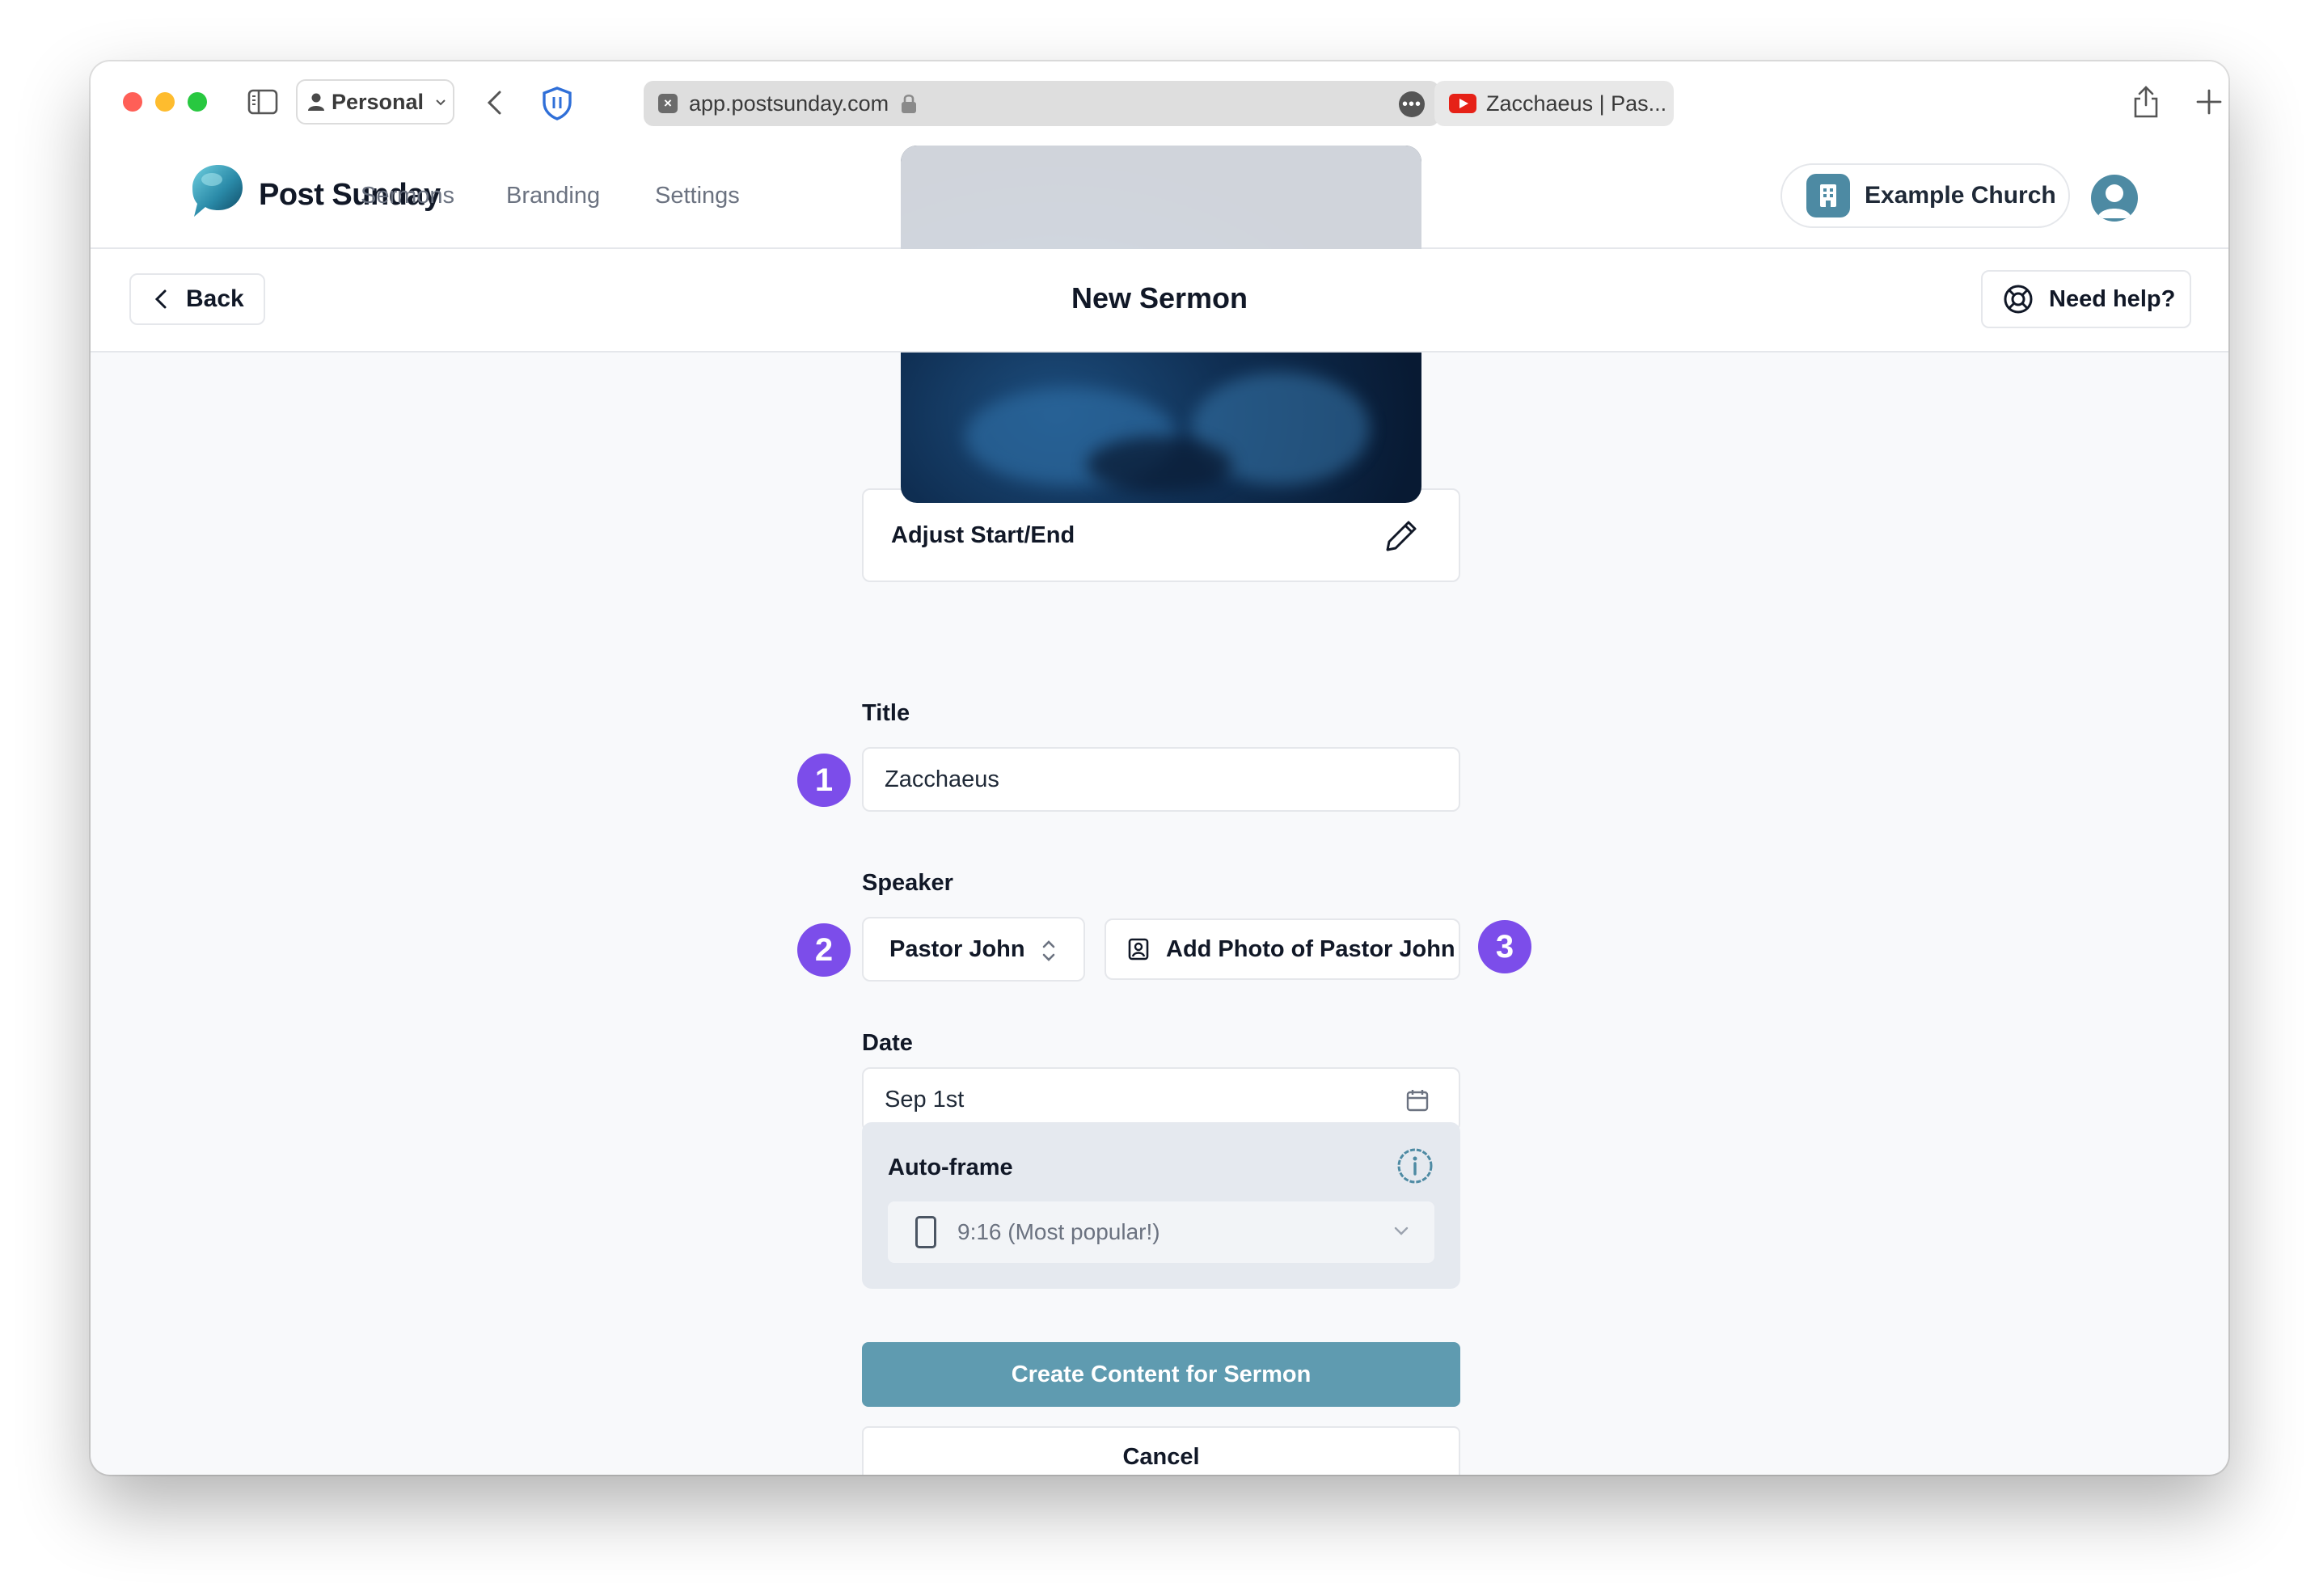 The height and width of the screenshot is (1596, 2319). Describe the element at coordinates (926, 1232) in the screenshot. I see `phone-portrait-icon` at that location.